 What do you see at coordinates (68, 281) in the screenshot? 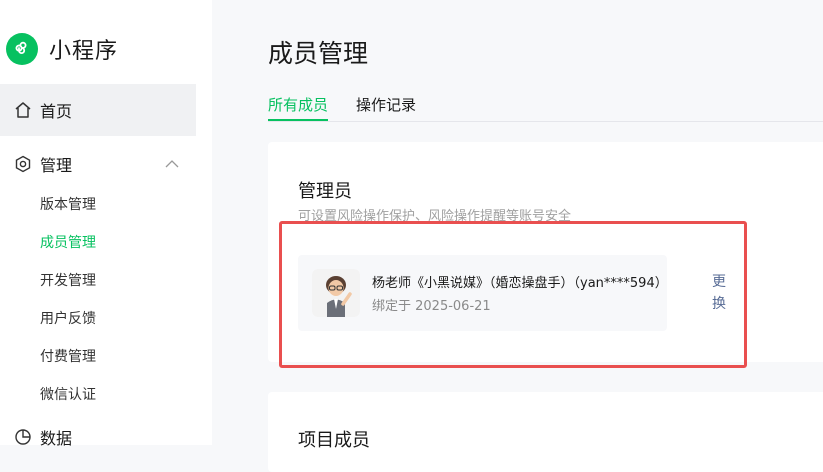
I see `sidebar-subitem-development: 开发管理` at bounding box center [68, 281].